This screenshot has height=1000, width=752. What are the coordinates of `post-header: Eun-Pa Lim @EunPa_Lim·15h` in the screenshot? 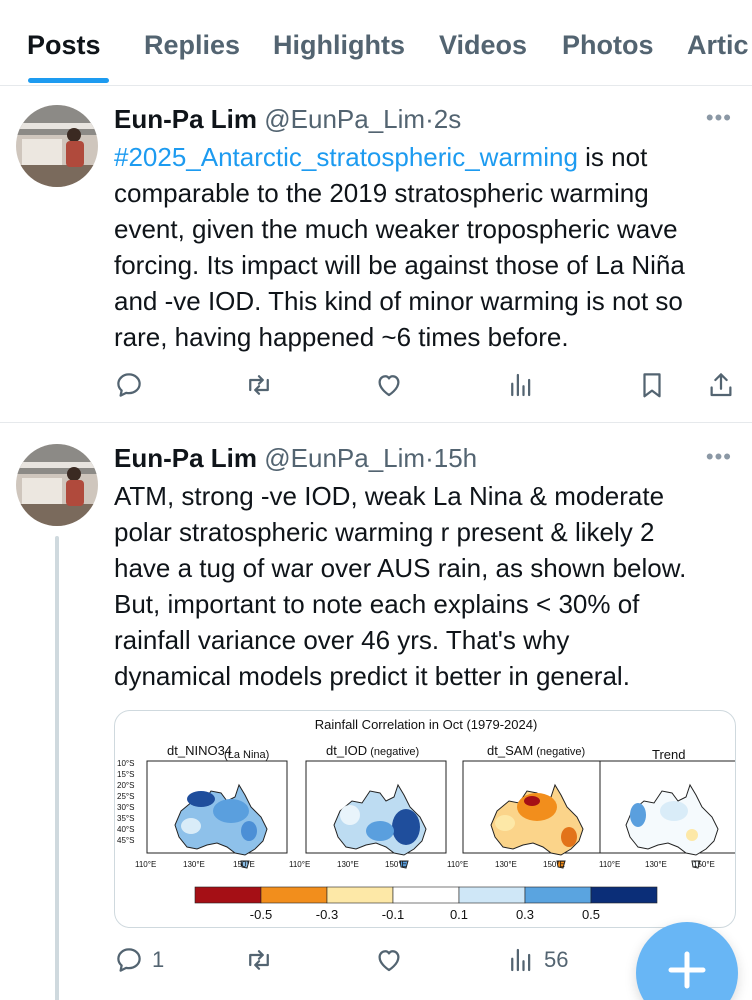 It's located at (295, 458).